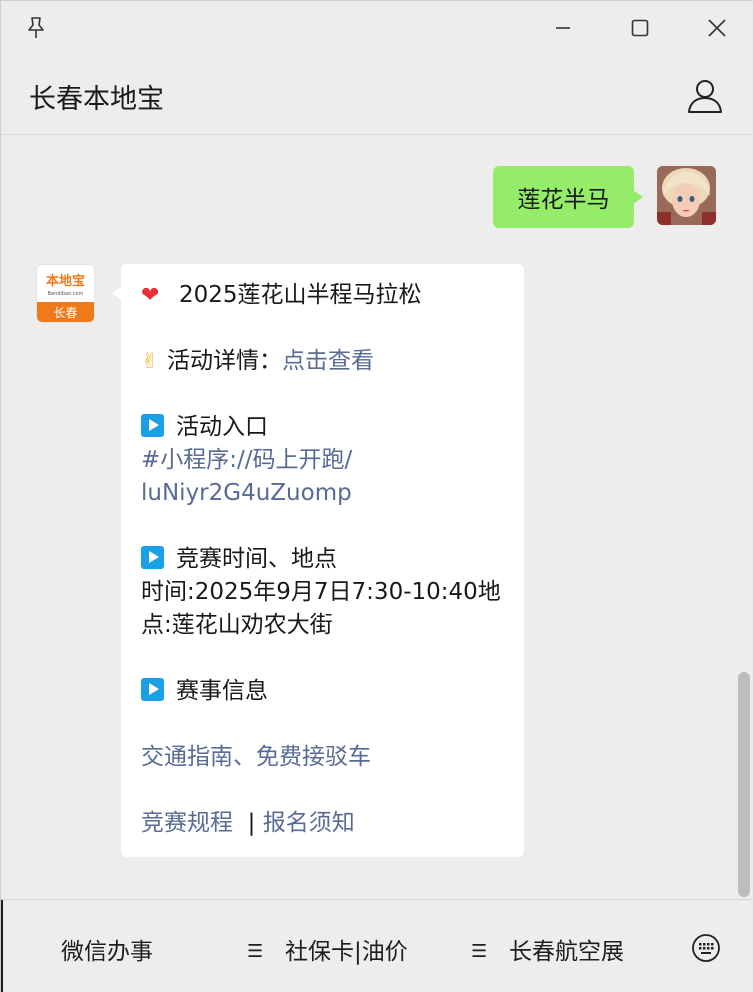 Image resolution: width=754 pixels, height=992 pixels. Describe the element at coordinates (321, 592) in the screenshot. I see `time-place-detail-1: 时间:2025年9月7日7:30-10:40地` at that location.